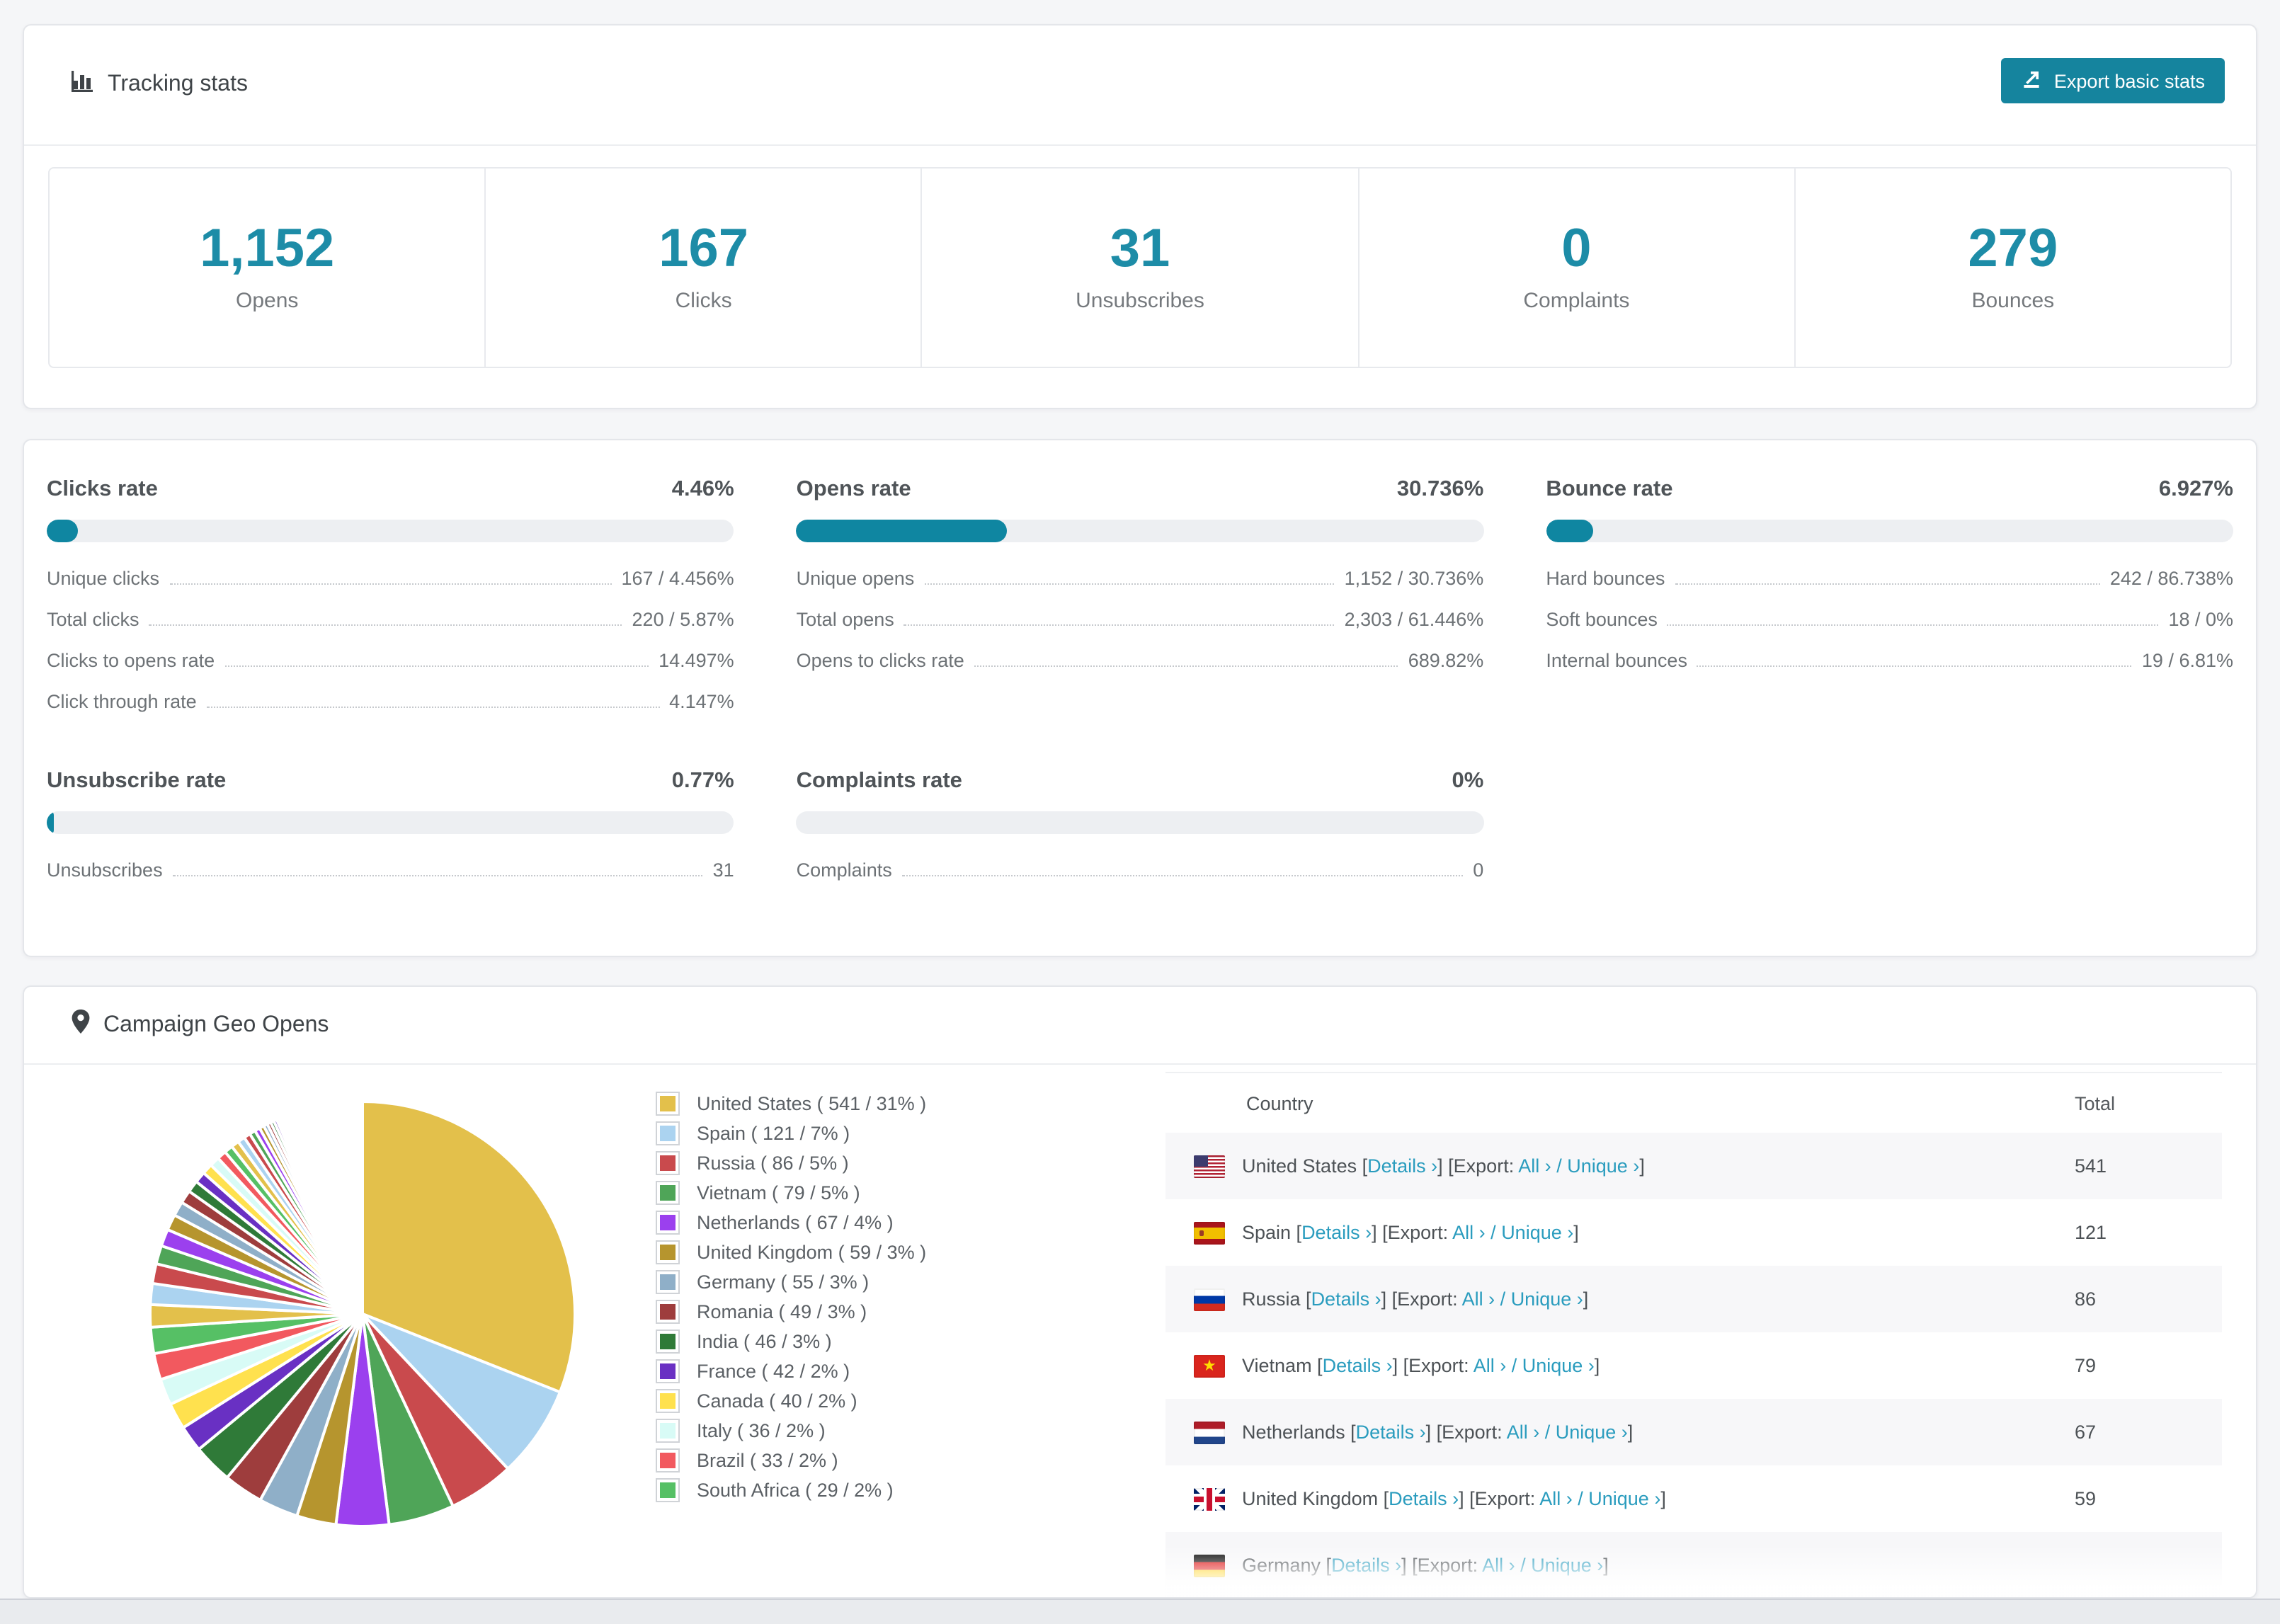  Describe the element at coordinates (761, 1430) in the screenshot. I see `legend-label: Italy ( 36 / 2% )` at that location.